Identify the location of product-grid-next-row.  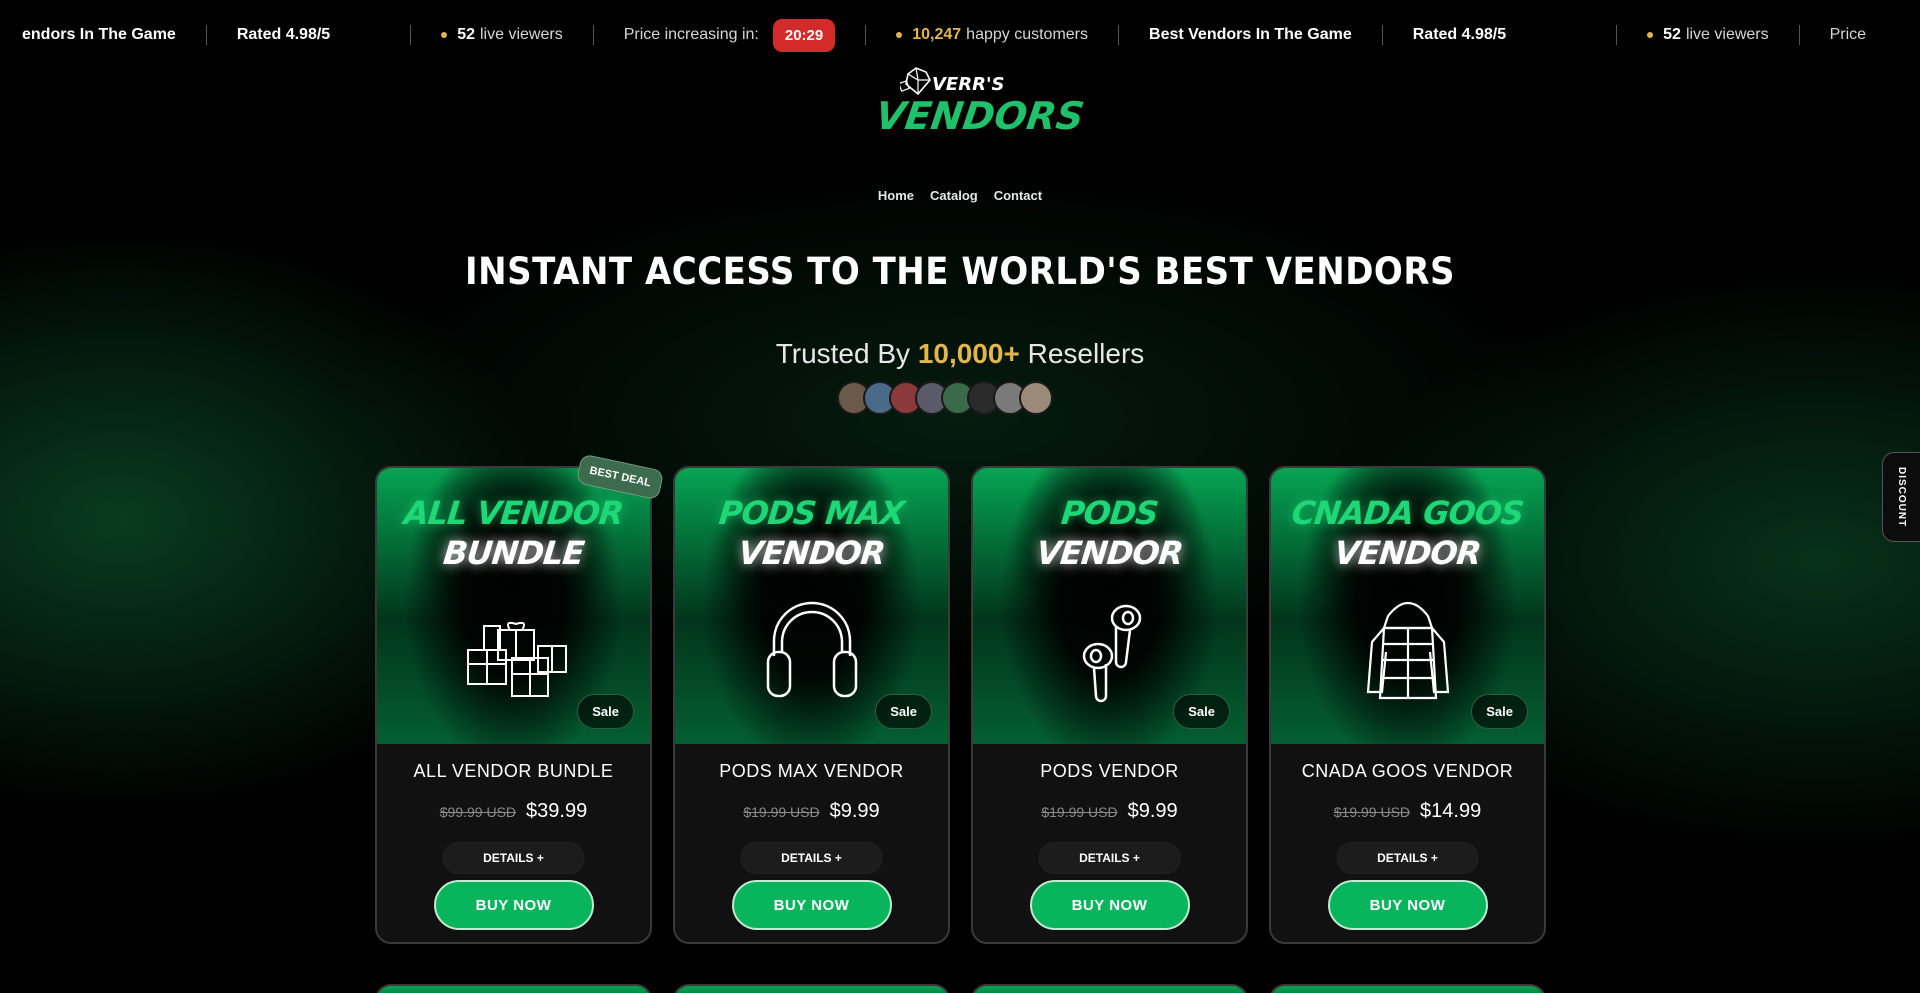
(960, 988).